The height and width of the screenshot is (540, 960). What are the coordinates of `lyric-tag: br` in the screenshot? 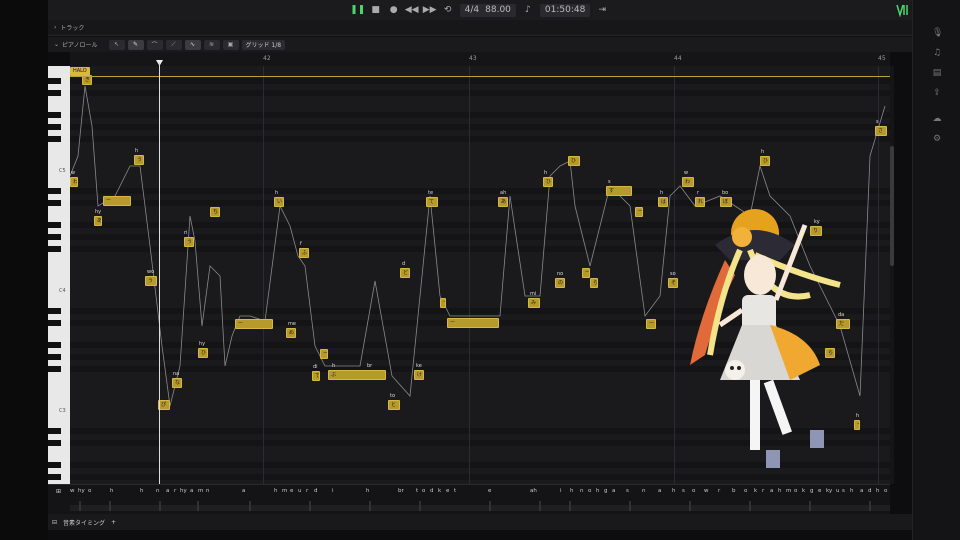 It's located at (370, 366).